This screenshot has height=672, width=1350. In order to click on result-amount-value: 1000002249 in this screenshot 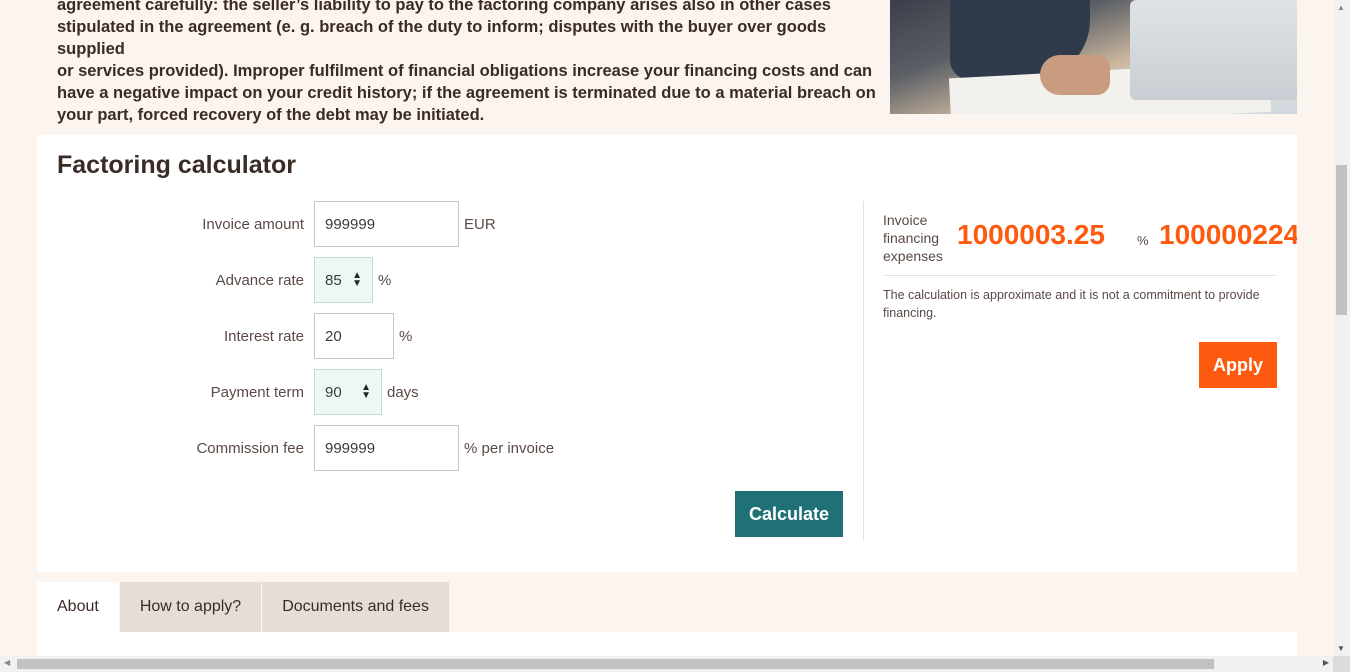, I will do `click(1228, 234)`.